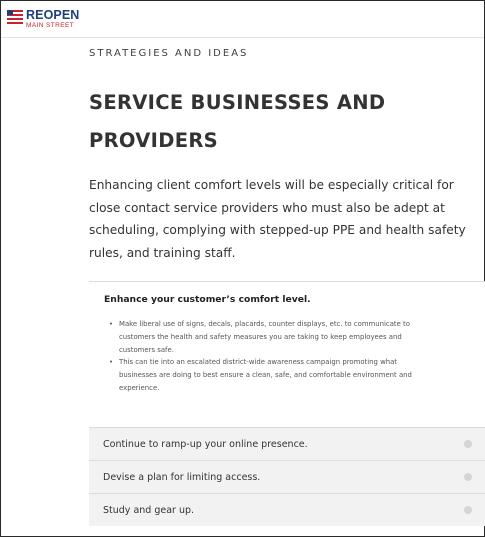 The width and height of the screenshot is (485, 537). What do you see at coordinates (139, 387) in the screenshot?
I see `bullet-text-line: experience.` at bounding box center [139, 387].